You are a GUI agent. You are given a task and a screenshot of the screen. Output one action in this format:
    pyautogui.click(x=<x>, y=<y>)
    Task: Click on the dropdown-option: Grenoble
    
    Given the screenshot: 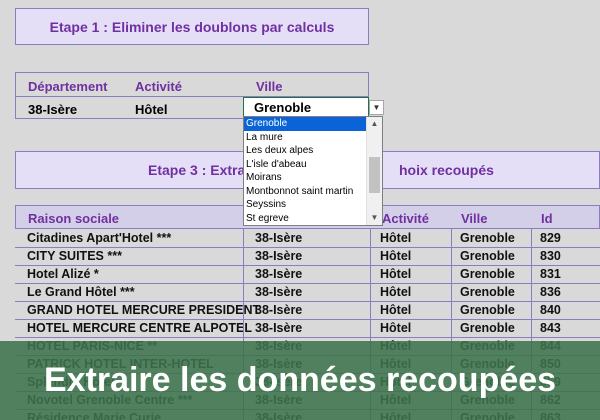 What is the action you would take?
    pyautogui.click(x=313, y=124)
    